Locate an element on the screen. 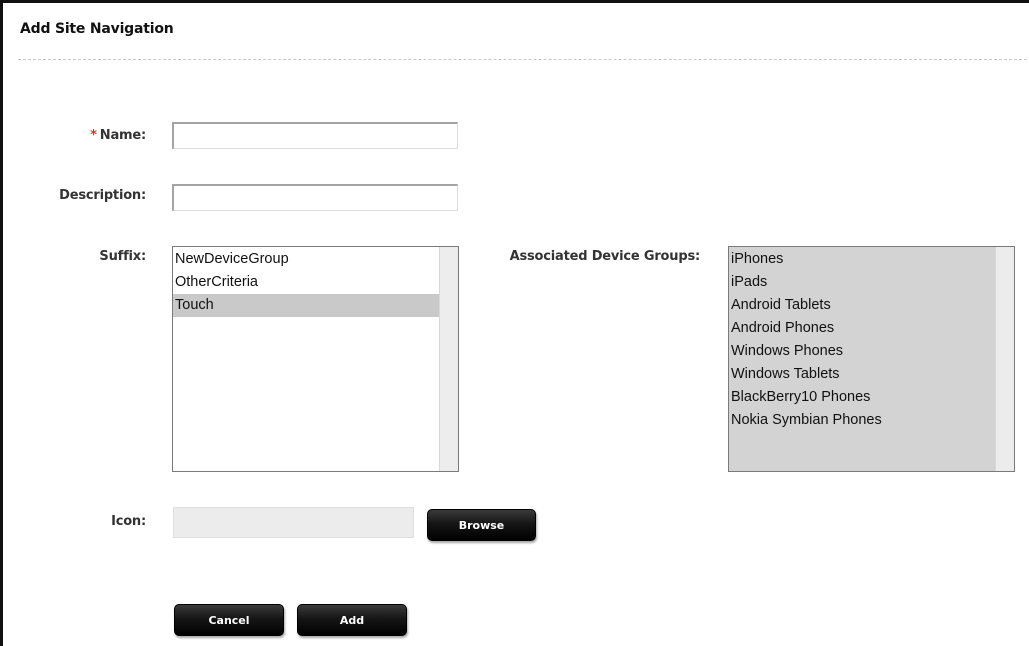 Image resolution: width=1029 pixels, height=646 pixels. name-input is located at coordinates (315, 135).